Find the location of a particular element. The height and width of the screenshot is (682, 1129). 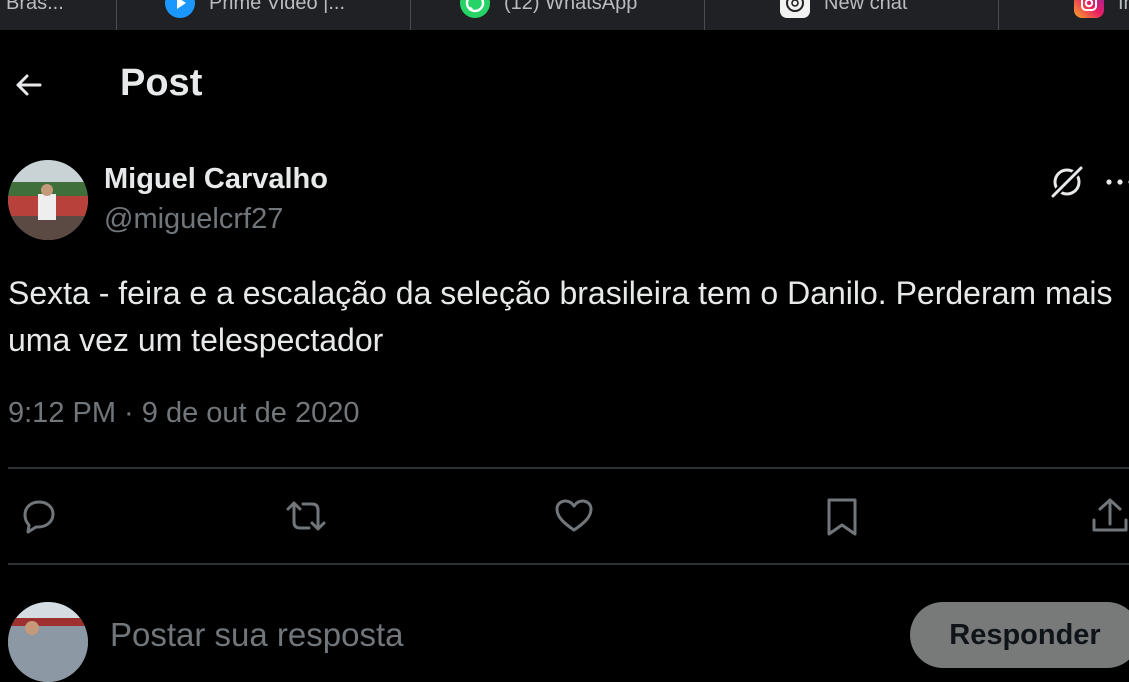

play-icon is located at coordinates (180, 9).